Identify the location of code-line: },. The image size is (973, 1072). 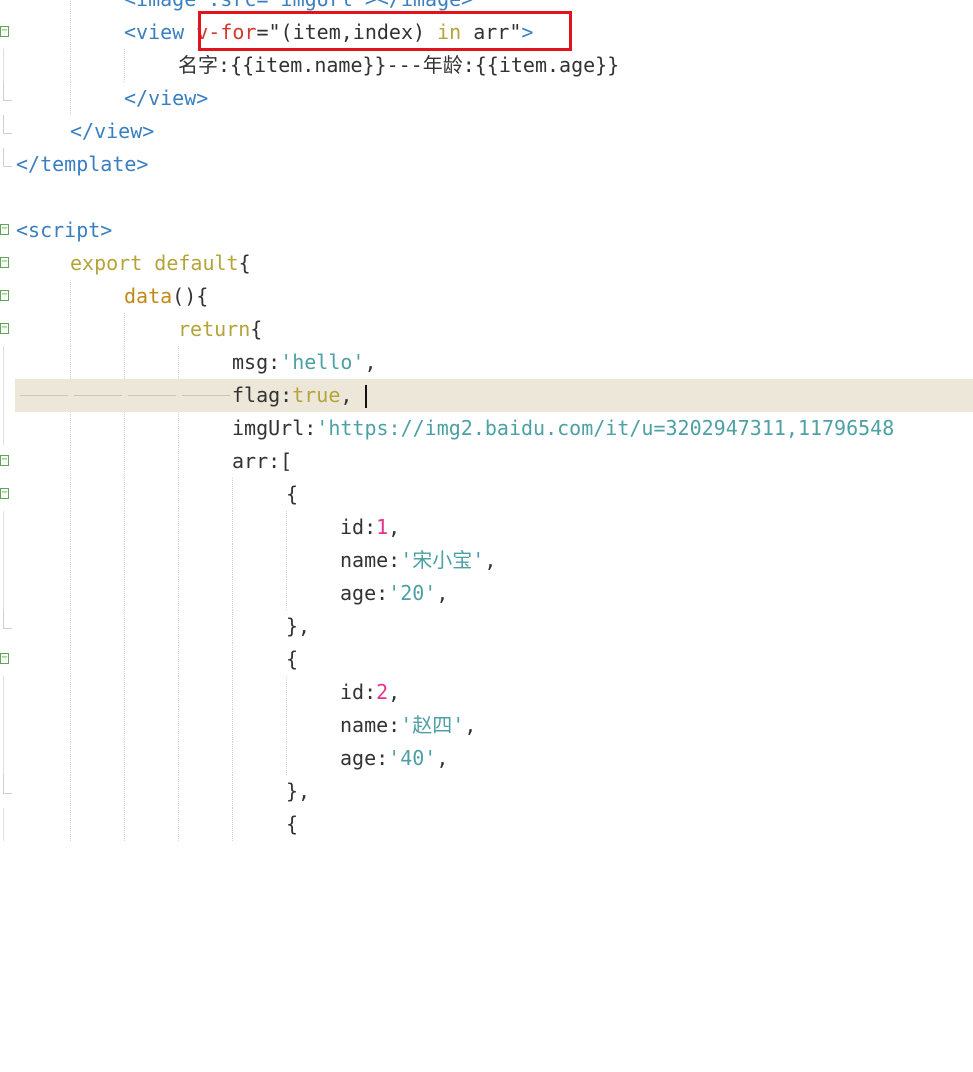
(486, 791).